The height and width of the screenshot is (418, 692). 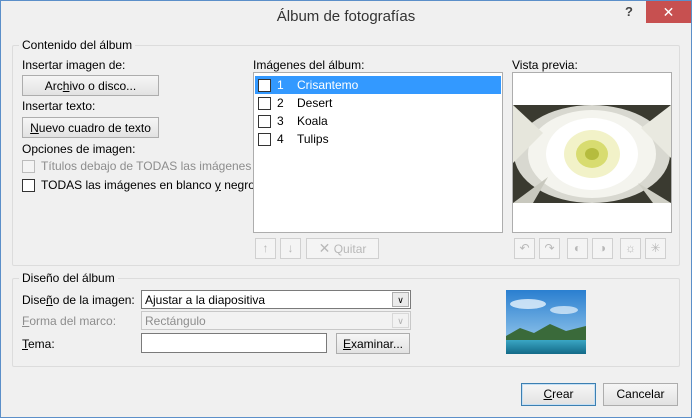 I want to click on theme-input, so click(x=234, y=343).